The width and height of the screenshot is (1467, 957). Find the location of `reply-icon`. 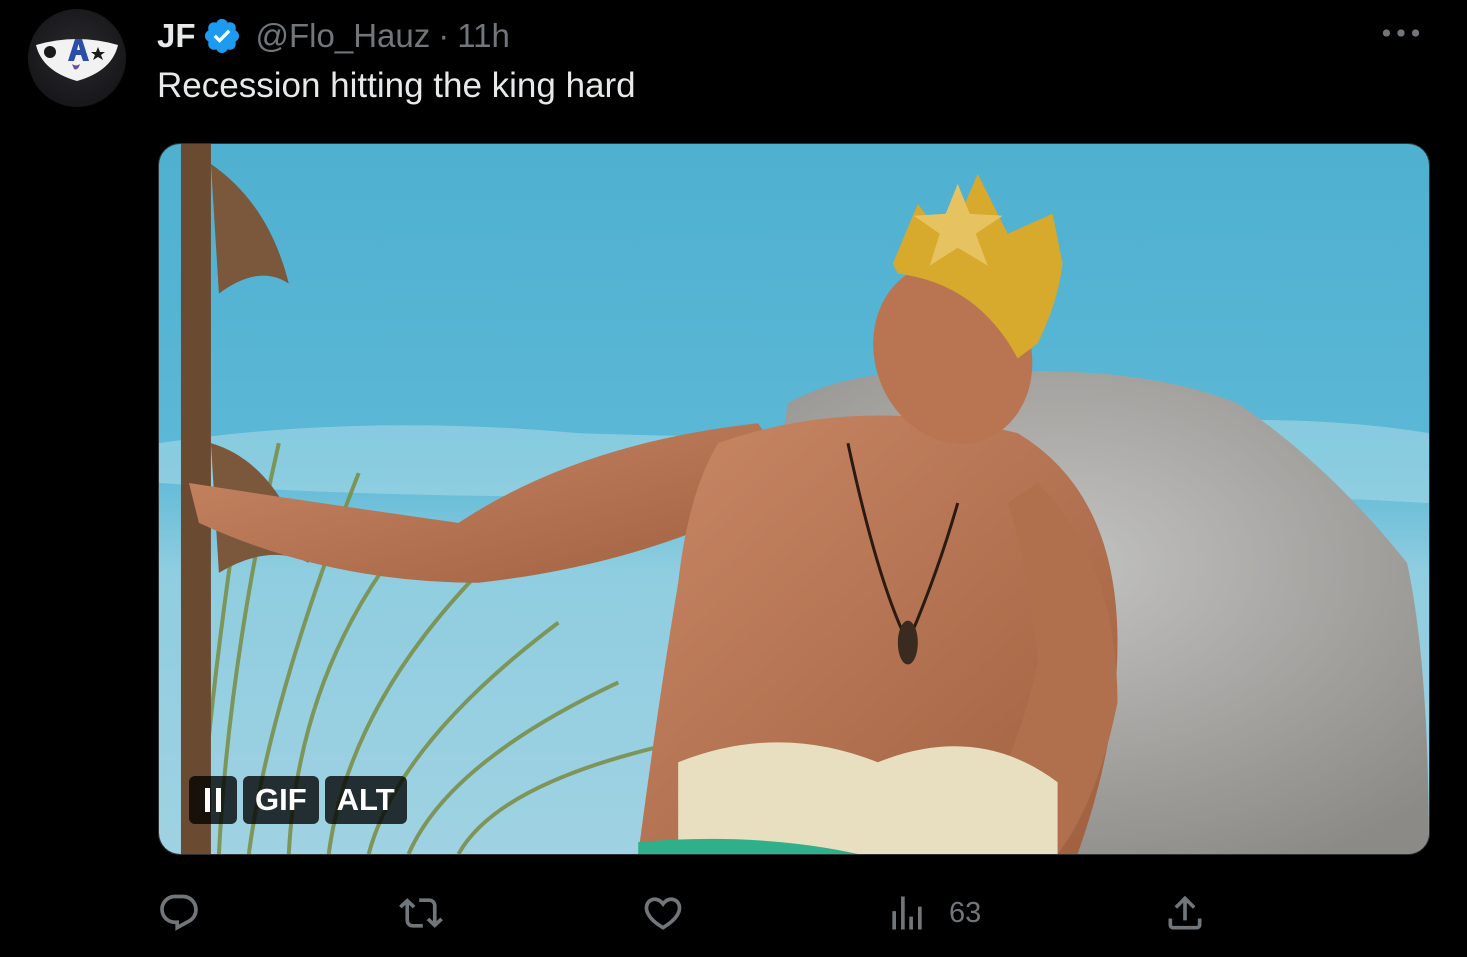

reply-icon is located at coordinates (179, 912).